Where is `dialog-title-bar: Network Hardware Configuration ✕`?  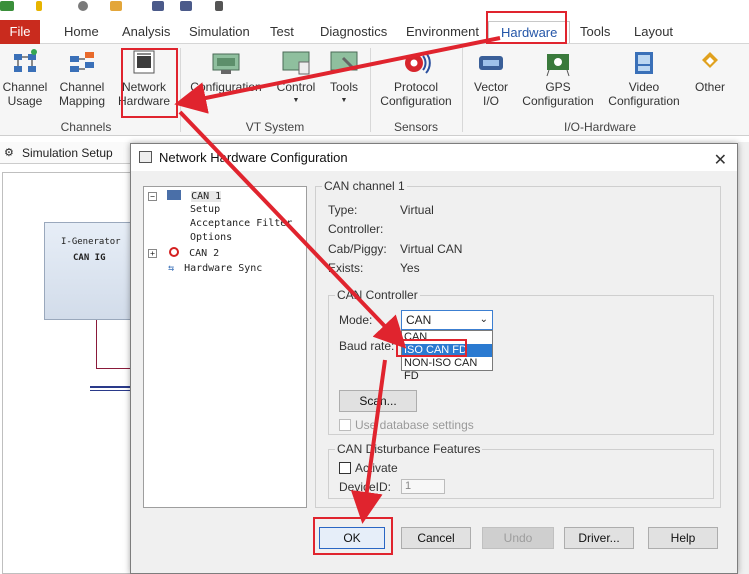
dialog-title-bar: Network Hardware Configuration ✕ is located at coordinates (434, 157).